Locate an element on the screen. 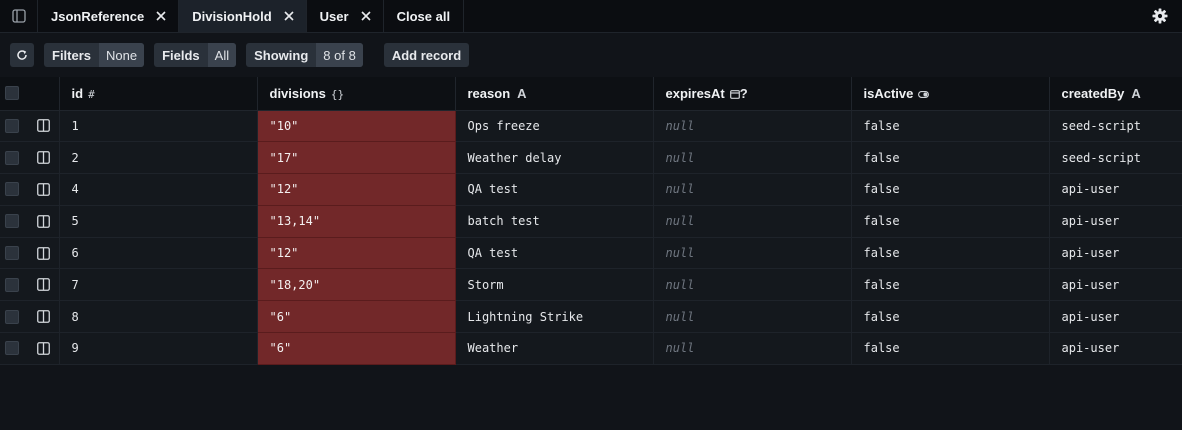 Image resolution: width=1182 pixels, height=430 pixels. column-header-is-active: isActive is located at coordinates (950, 94).